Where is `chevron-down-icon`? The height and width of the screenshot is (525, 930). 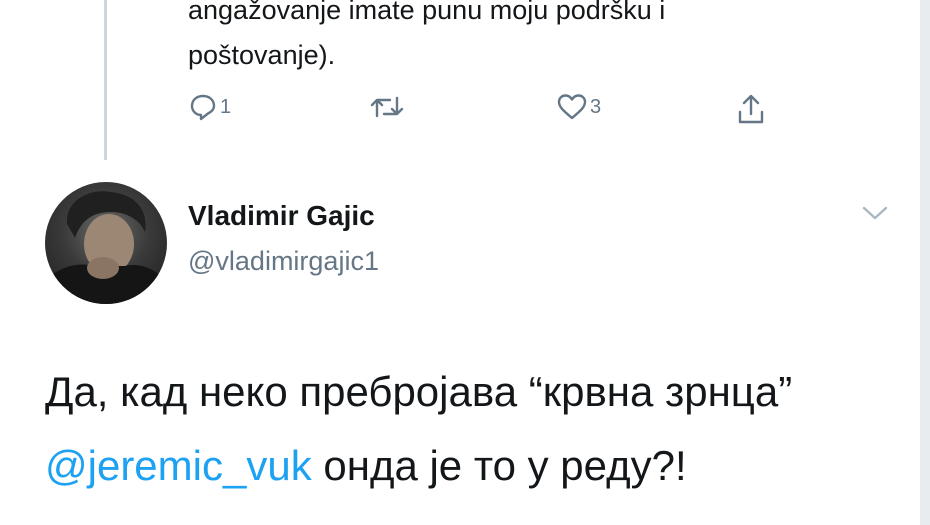 chevron-down-icon is located at coordinates (875, 216).